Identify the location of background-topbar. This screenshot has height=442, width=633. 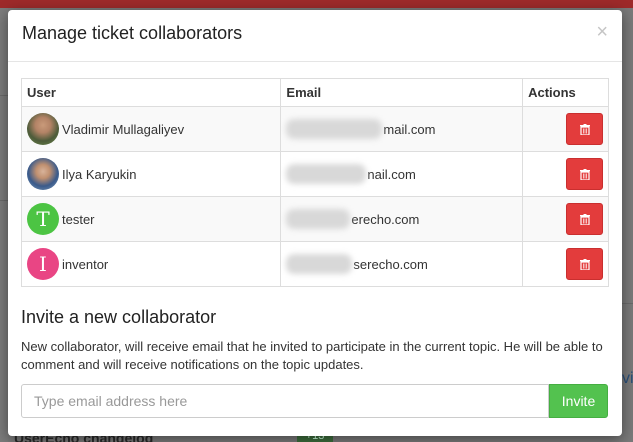
(316, 4).